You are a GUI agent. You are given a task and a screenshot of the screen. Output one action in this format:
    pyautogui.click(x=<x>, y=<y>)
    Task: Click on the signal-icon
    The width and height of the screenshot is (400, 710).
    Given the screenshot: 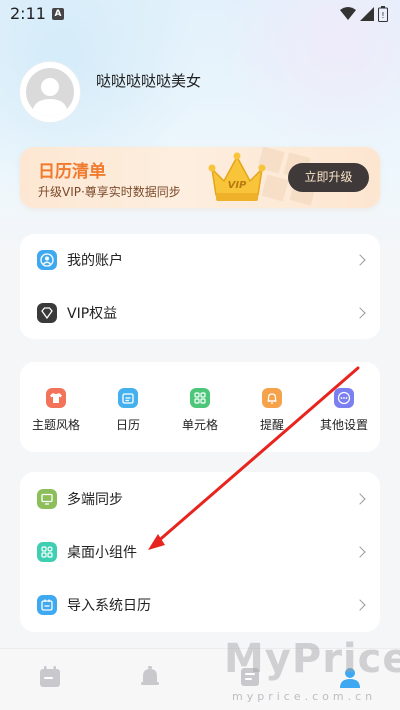 What is the action you would take?
    pyautogui.click(x=367, y=14)
    